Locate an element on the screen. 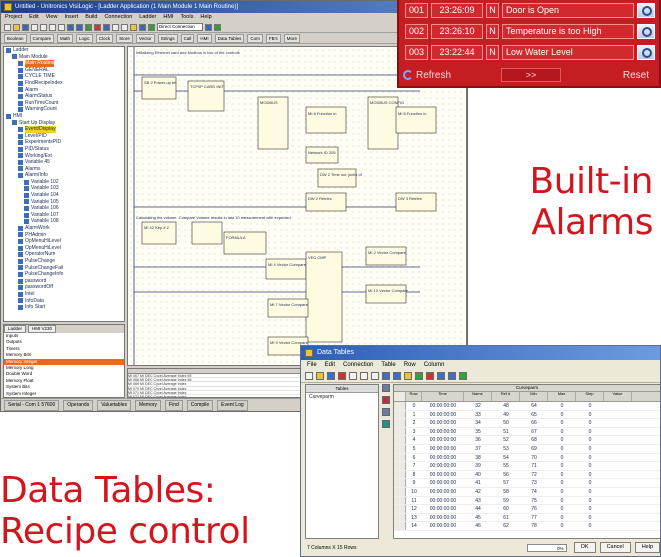  column-header: Time is located at coordinates (443, 396).